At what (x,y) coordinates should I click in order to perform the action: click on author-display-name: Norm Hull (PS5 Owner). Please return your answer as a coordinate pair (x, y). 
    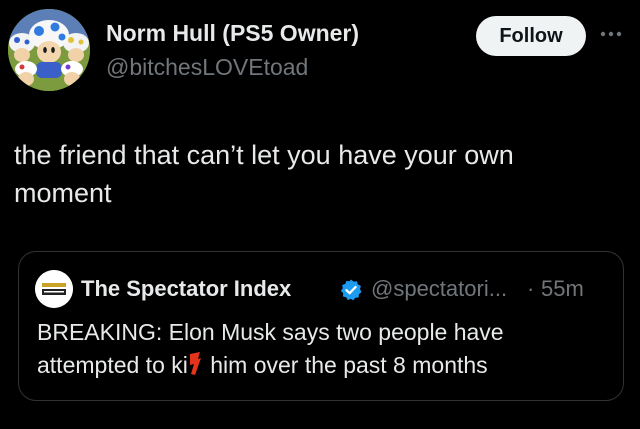
    Looking at the image, I should click on (232, 33).